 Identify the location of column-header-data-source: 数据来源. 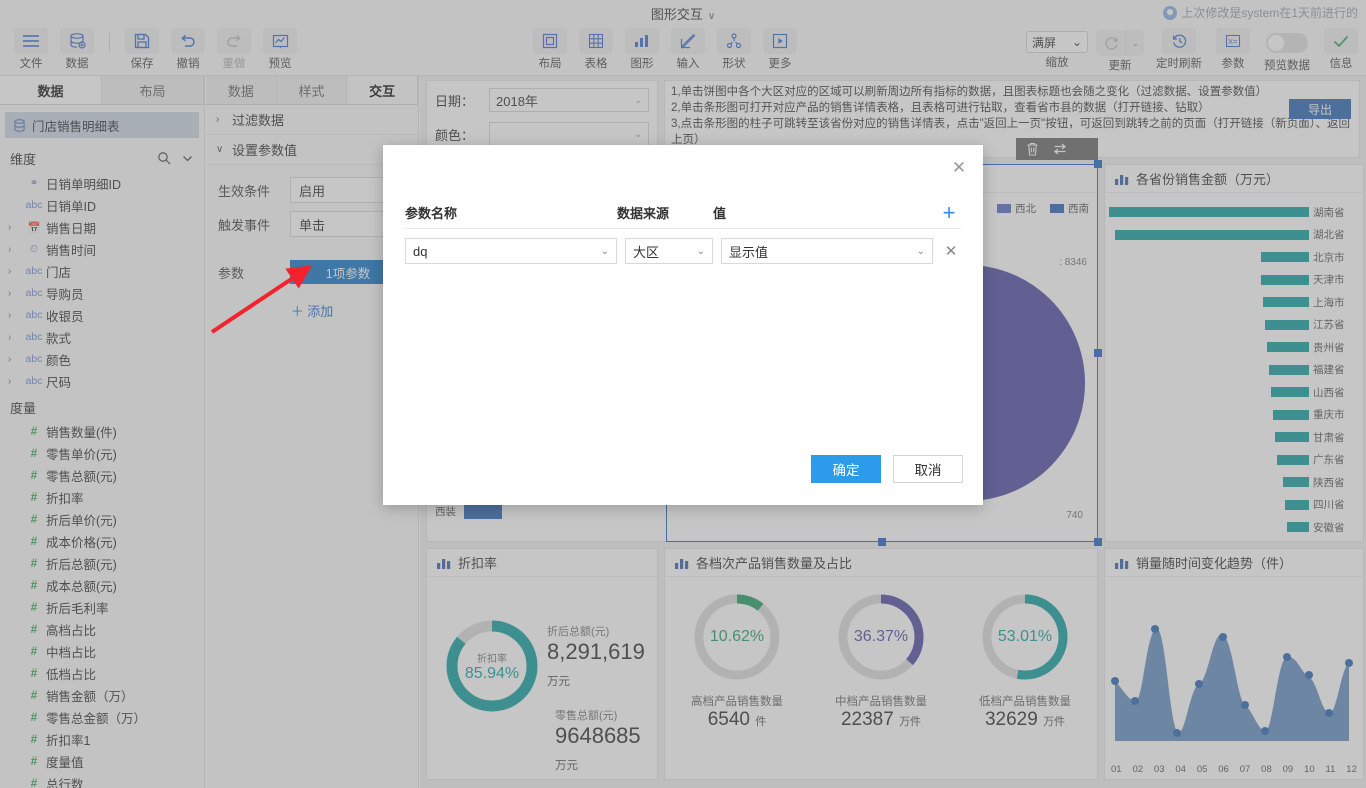
(643, 213).